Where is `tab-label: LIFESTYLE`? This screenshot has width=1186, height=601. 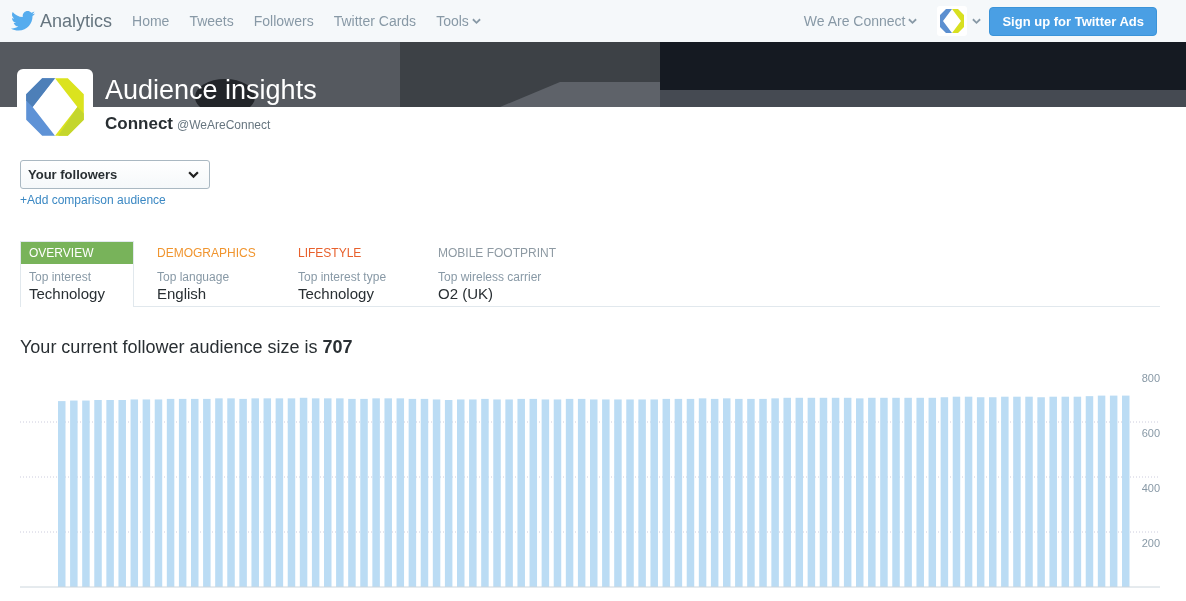
tab-label: LIFESTYLE is located at coordinates (330, 253).